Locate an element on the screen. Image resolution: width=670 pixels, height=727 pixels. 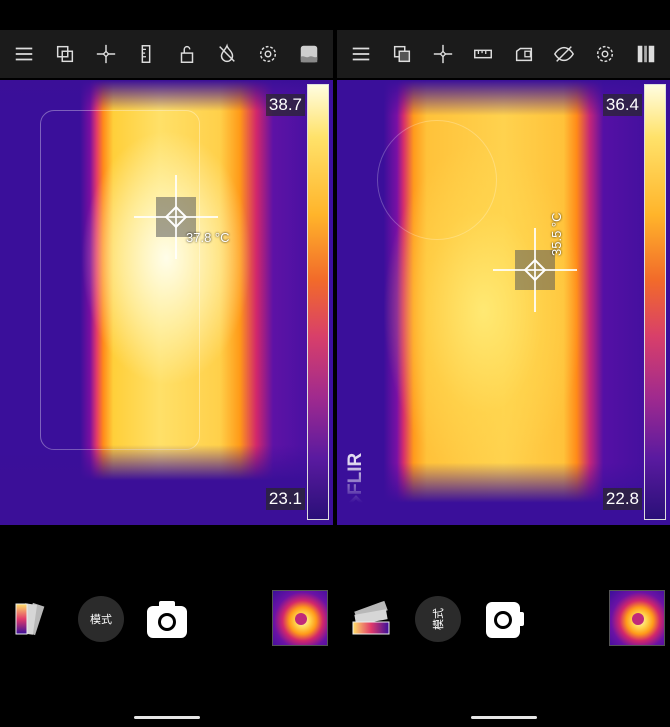
colorbar-icon is located at coordinates (646, 54).